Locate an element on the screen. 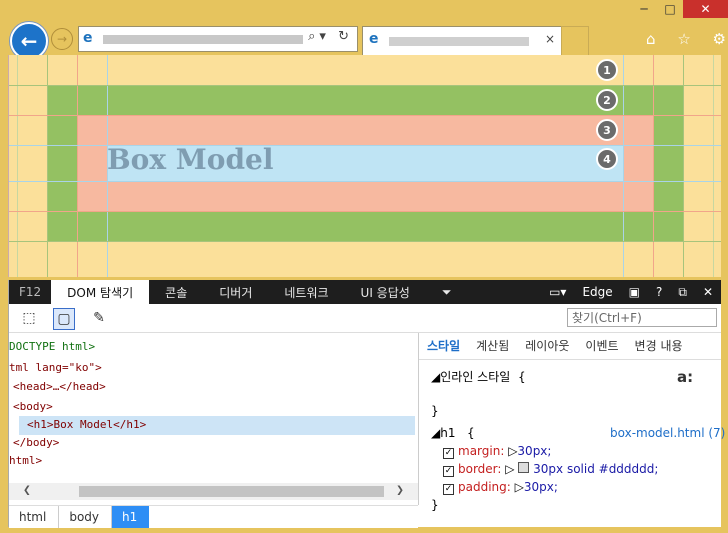  inline-brace-close: } is located at coordinates (435, 411).